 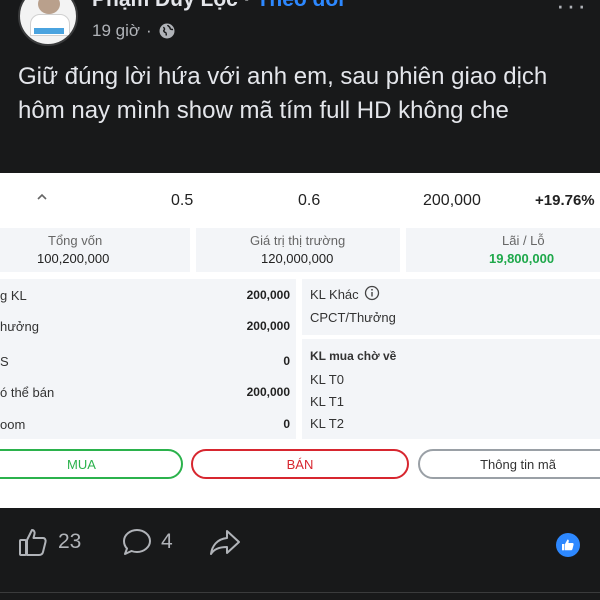 I want to click on share-action, so click(x=225, y=542).